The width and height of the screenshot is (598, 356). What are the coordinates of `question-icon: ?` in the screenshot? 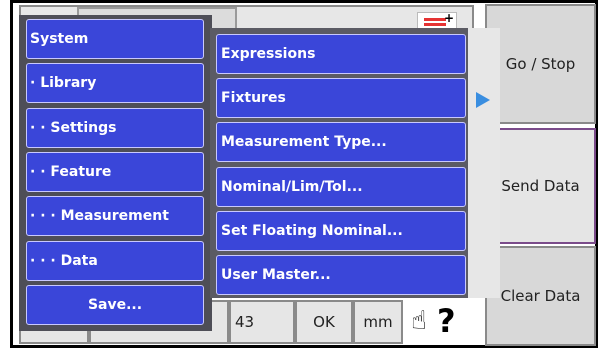 It's located at (446, 321).